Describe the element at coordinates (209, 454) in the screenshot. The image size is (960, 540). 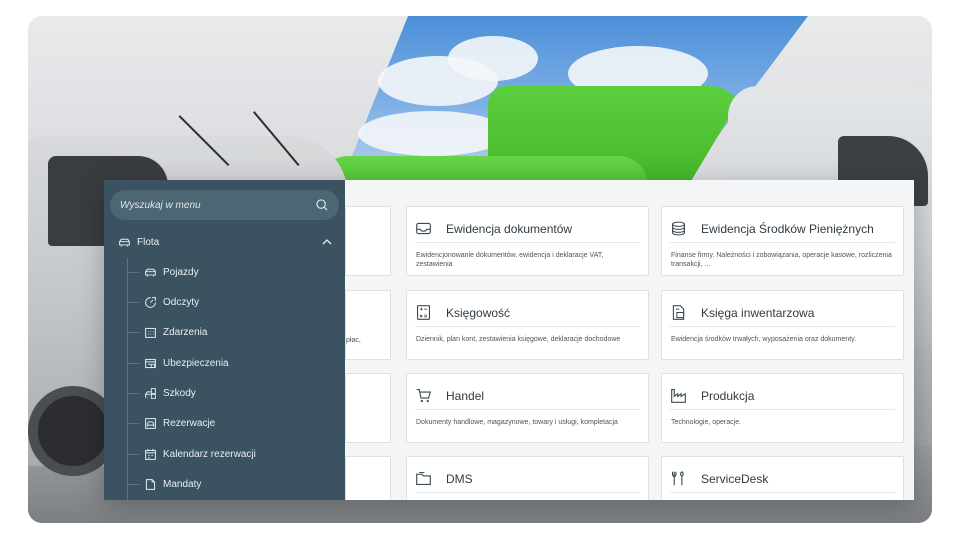
I see `sidebar-item-label: Kalendarz rezerwacji` at that location.